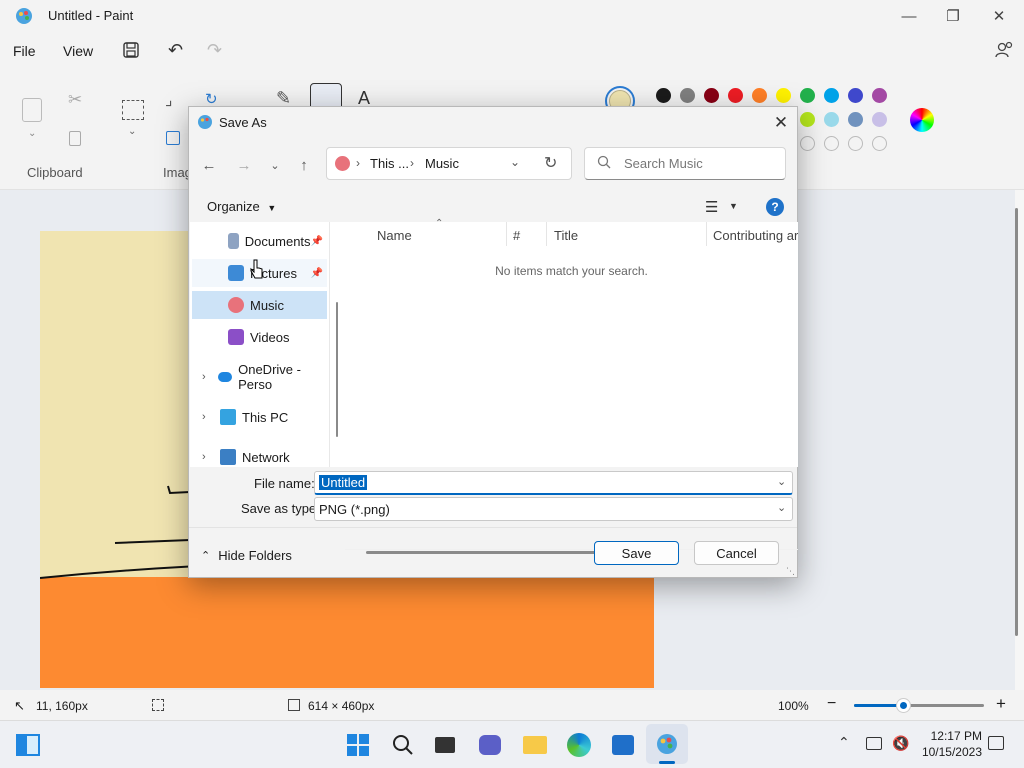 This screenshot has height=768, width=1024. What do you see at coordinates (24, 51) in the screenshot?
I see `menu-file: File` at bounding box center [24, 51].